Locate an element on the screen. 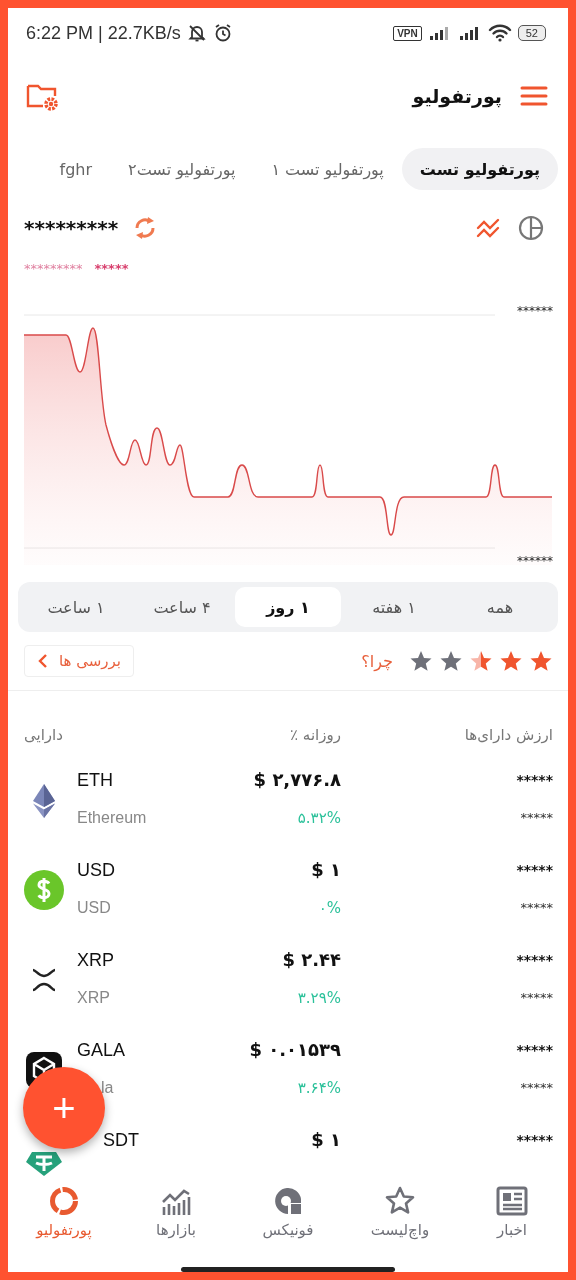 This screenshot has width=576, height=1280. asset-name: XRP is located at coordinates (93, 998).